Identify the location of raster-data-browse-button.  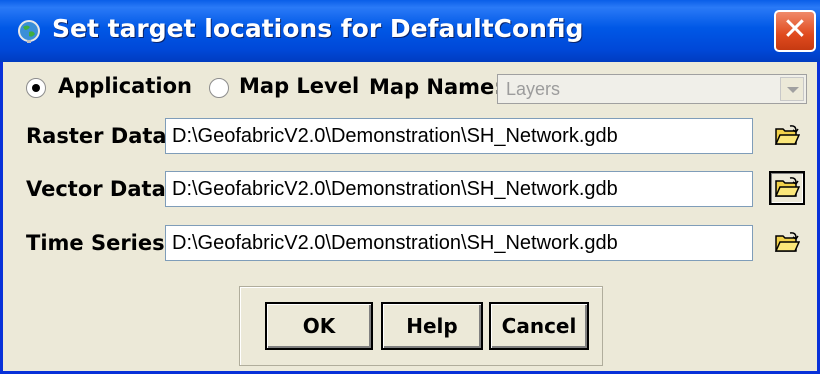
(787, 136).